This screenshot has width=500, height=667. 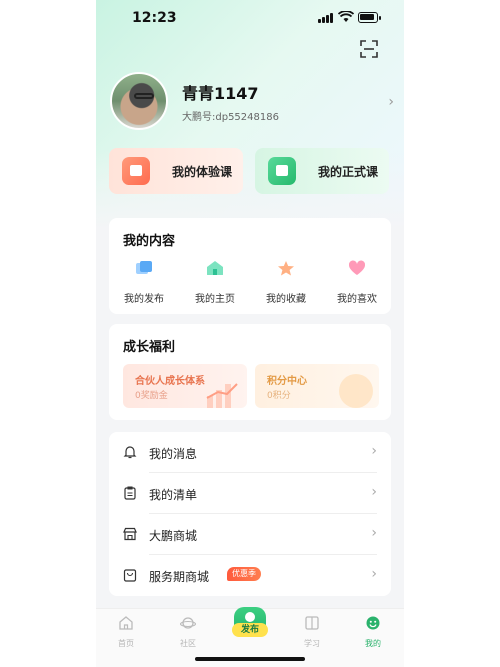 I want to click on wifi-icon, so click(x=346, y=16).